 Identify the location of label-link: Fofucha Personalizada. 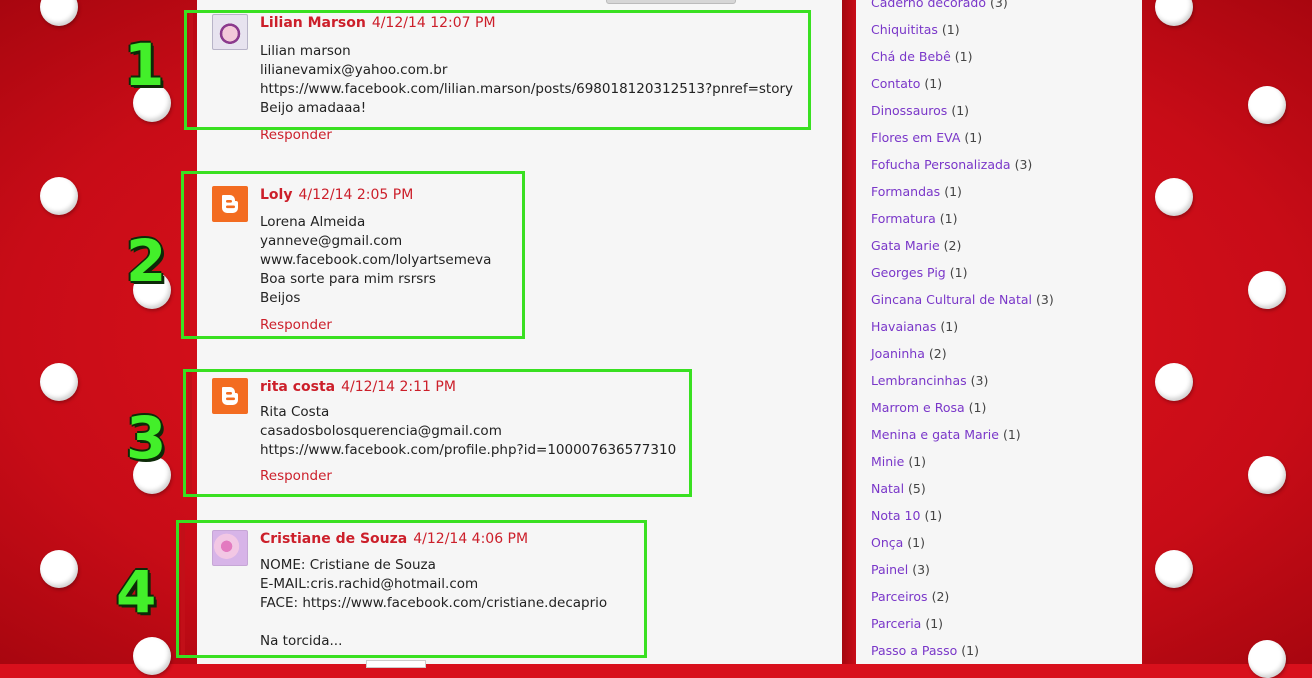
(941, 164).